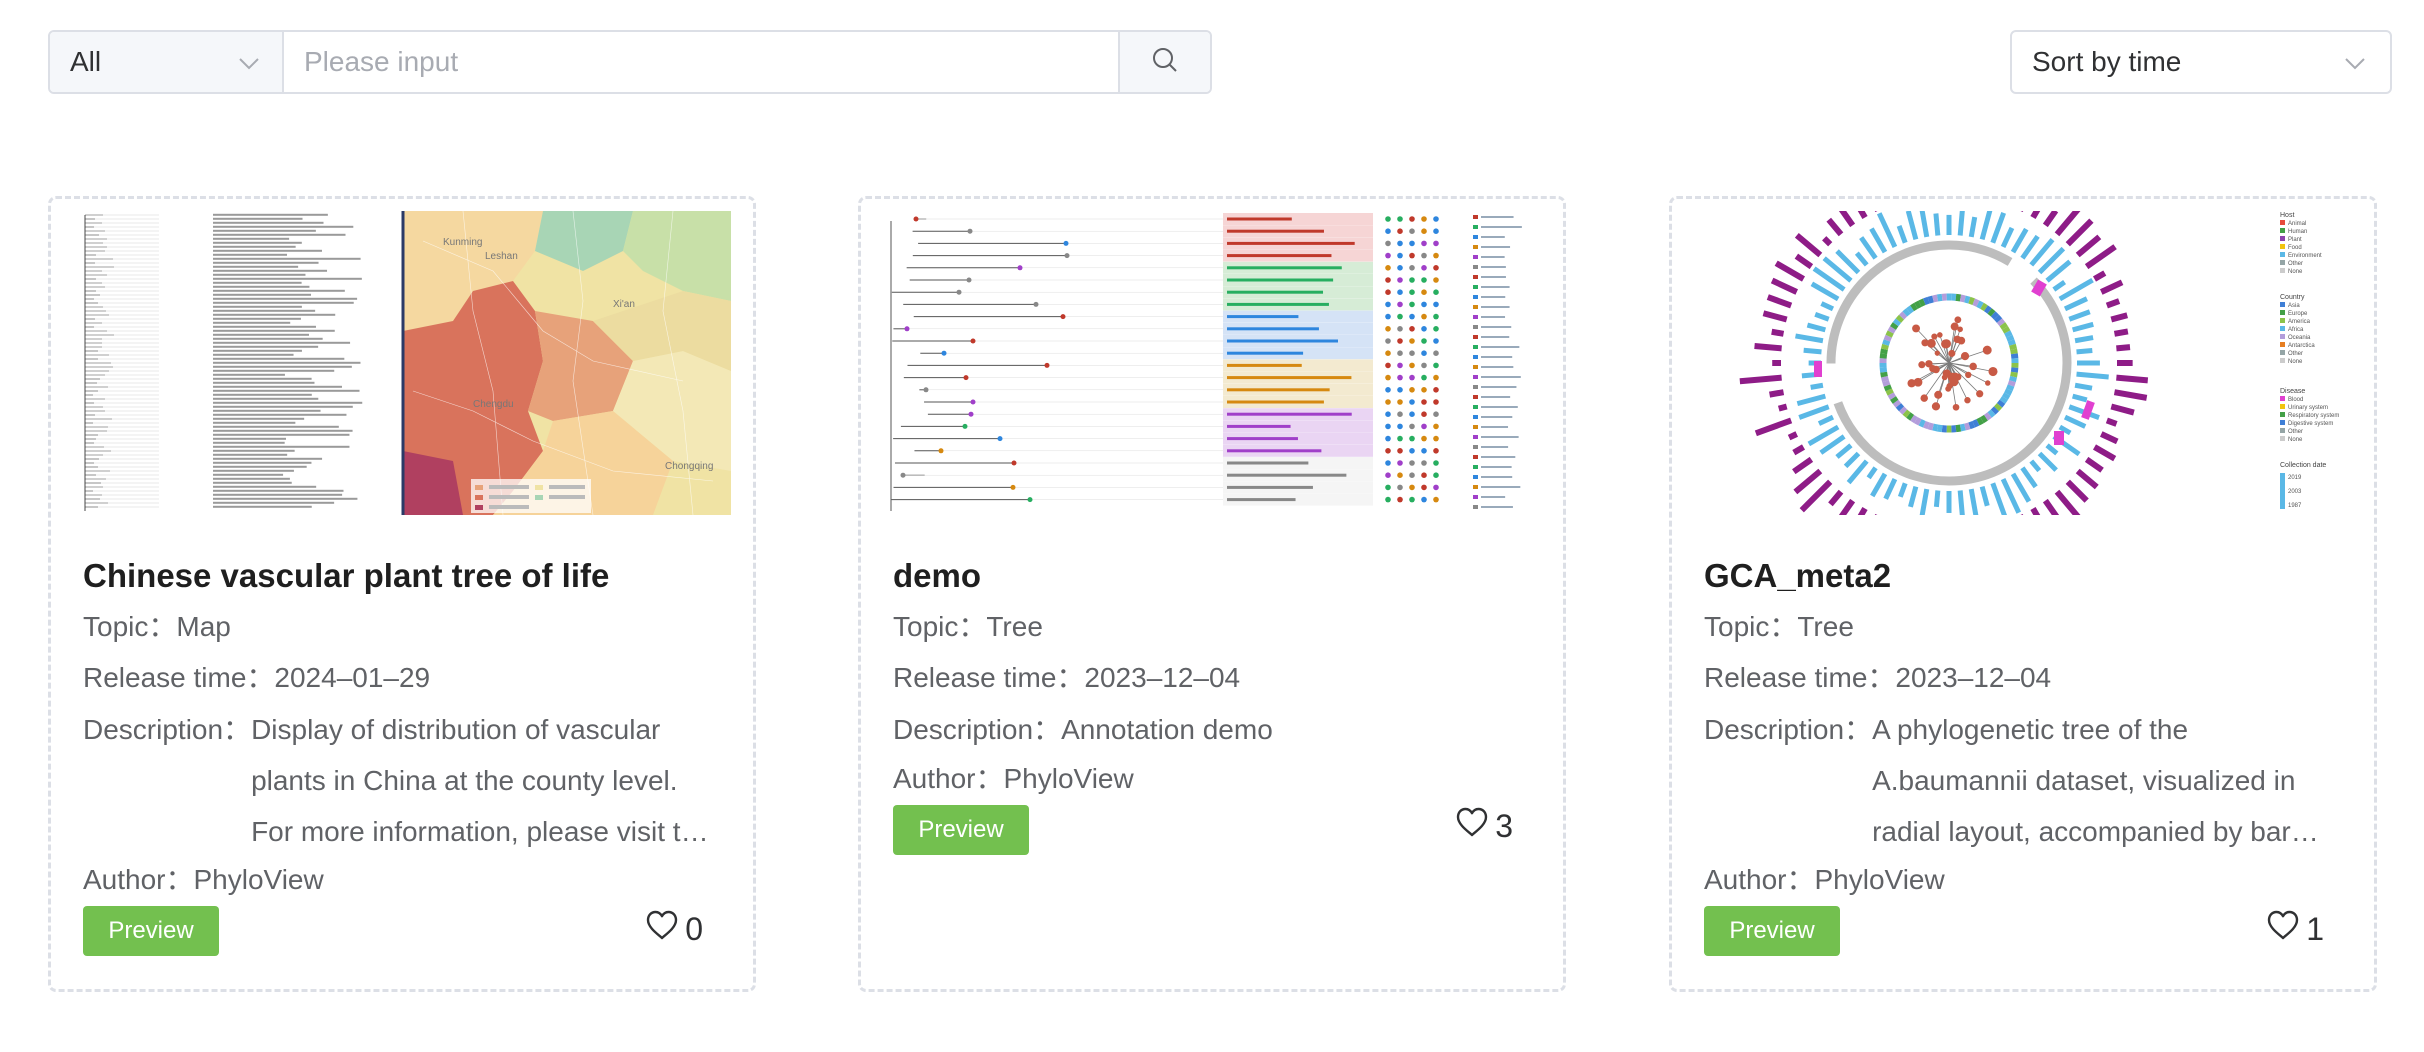 Image resolution: width=2424 pixels, height=1052 pixels. I want to click on search-button, so click(1164, 62).